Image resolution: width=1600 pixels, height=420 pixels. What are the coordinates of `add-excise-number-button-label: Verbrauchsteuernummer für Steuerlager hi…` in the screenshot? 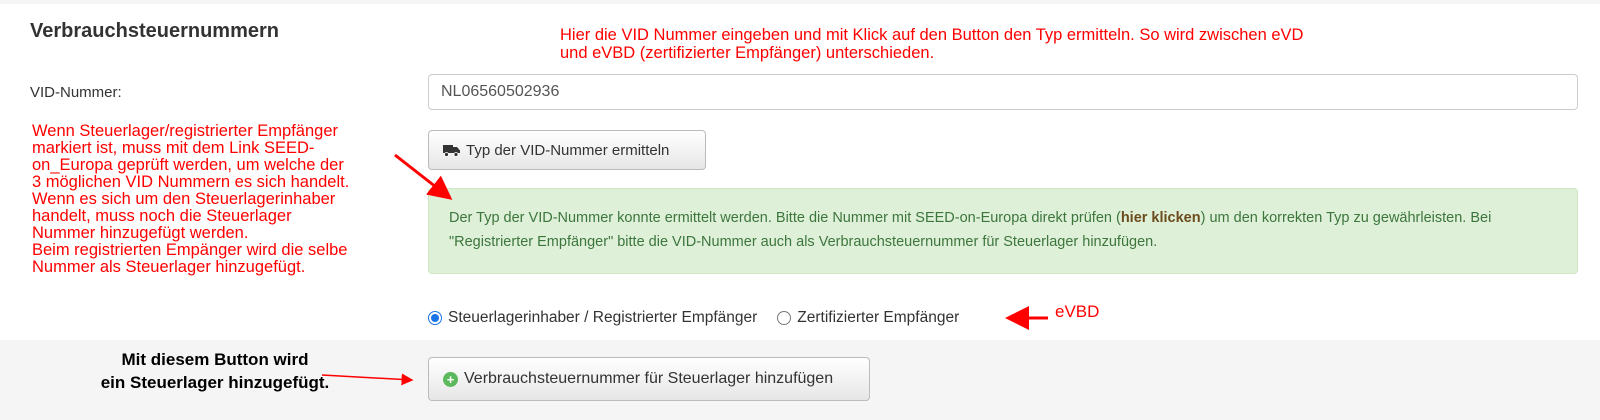 It's located at (649, 378).